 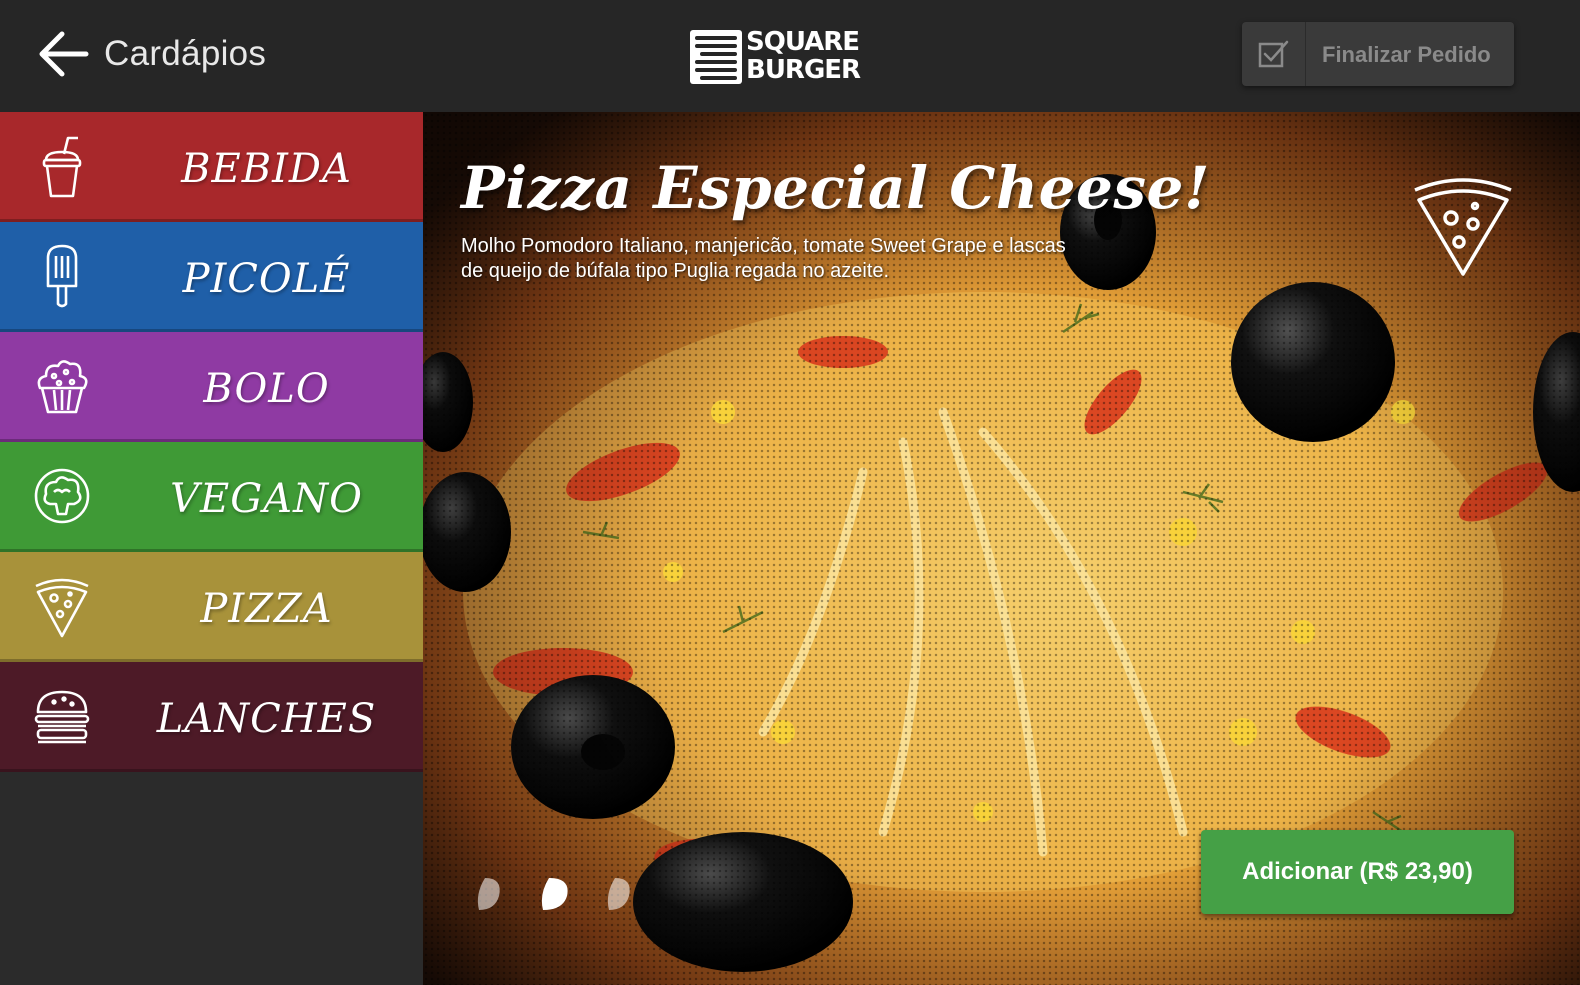 What do you see at coordinates (62, 497) in the screenshot?
I see `broccoli-icon` at bounding box center [62, 497].